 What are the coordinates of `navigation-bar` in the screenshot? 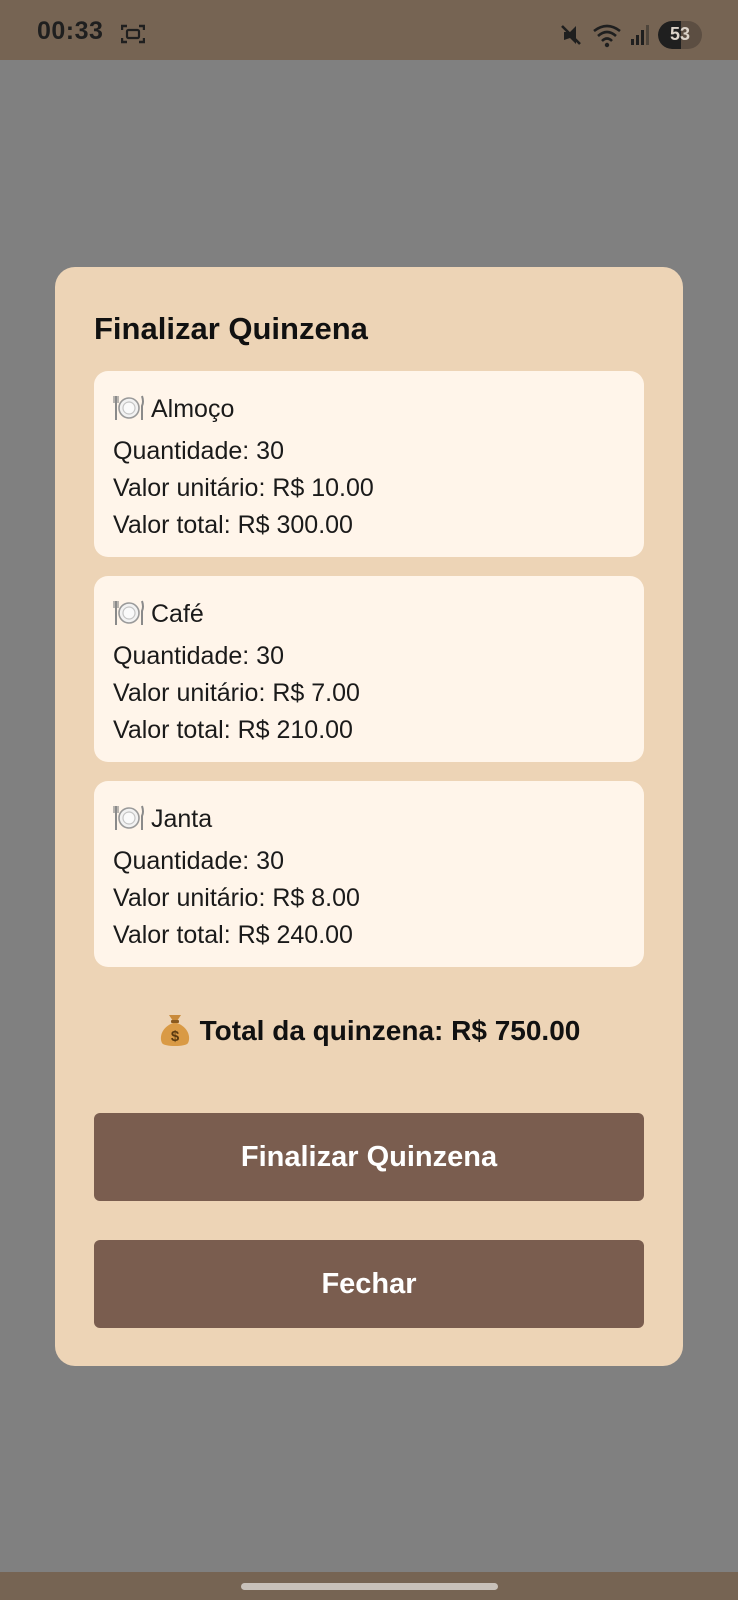 It's located at (369, 1586).